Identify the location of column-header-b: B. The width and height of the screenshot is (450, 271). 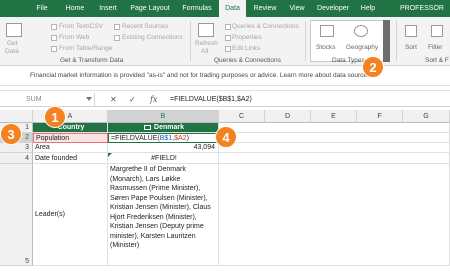
(163, 116).